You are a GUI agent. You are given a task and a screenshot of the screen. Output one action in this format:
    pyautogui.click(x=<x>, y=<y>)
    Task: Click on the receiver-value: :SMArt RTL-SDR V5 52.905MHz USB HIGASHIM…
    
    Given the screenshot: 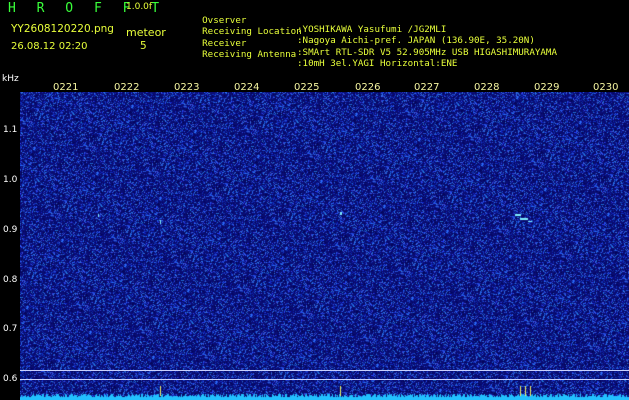 What is the action you would take?
    pyautogui.click(x=427, y=53)
    